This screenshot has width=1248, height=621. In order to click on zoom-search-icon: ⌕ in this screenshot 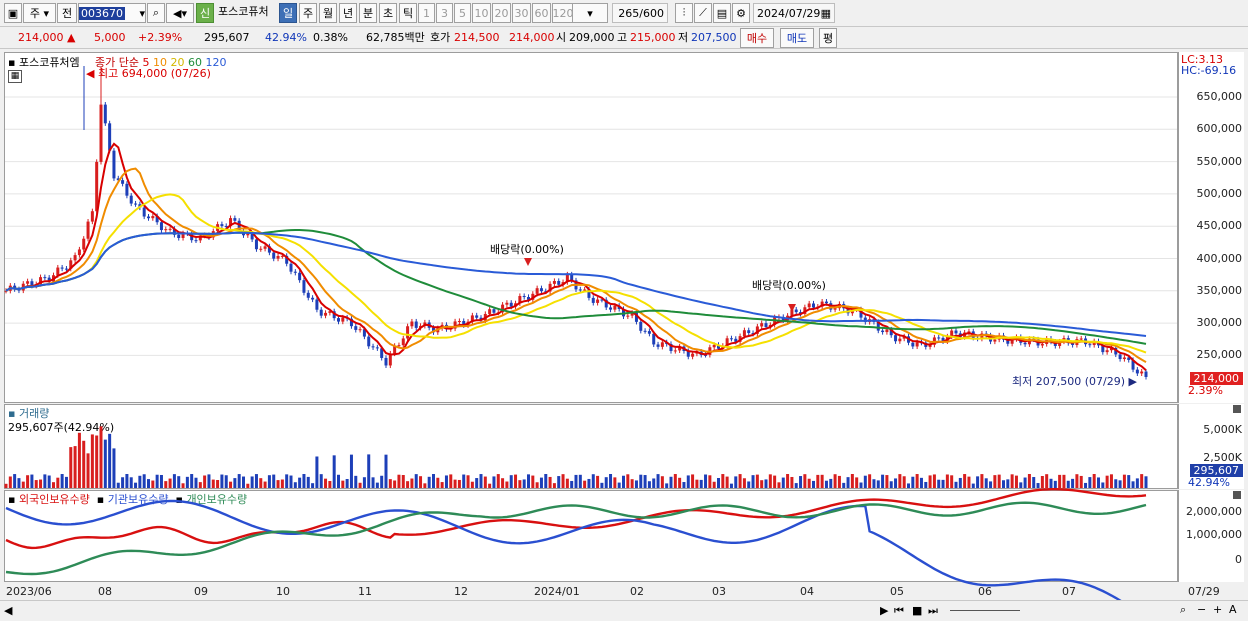, I will do `click(1183, 610)`.